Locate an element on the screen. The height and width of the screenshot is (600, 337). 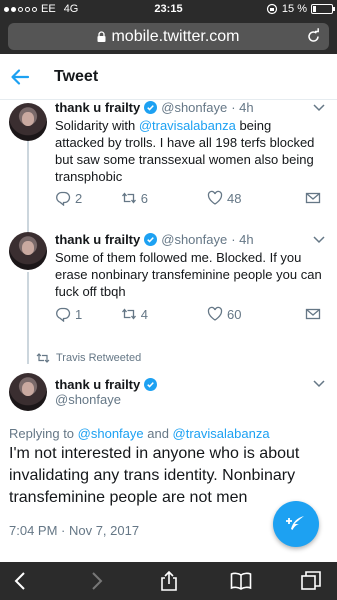
battery-icon is located at coordinates (323, 9).